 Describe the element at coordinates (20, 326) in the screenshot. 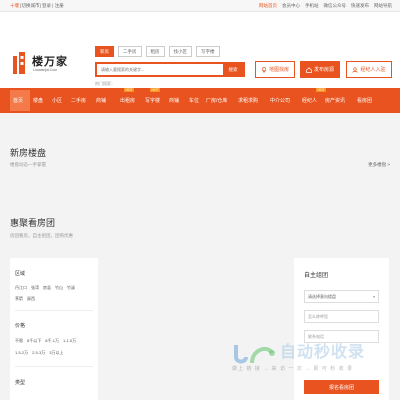

I see `filter-price-label: 价格` at that location.